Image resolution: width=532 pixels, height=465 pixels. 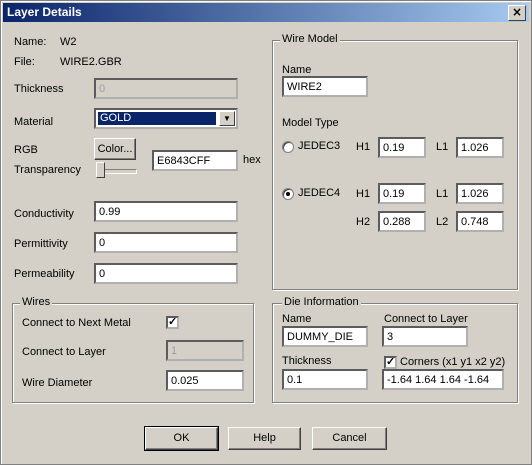 I want to click on chevron-down-icon: ▼, so click(x=227, y=118).